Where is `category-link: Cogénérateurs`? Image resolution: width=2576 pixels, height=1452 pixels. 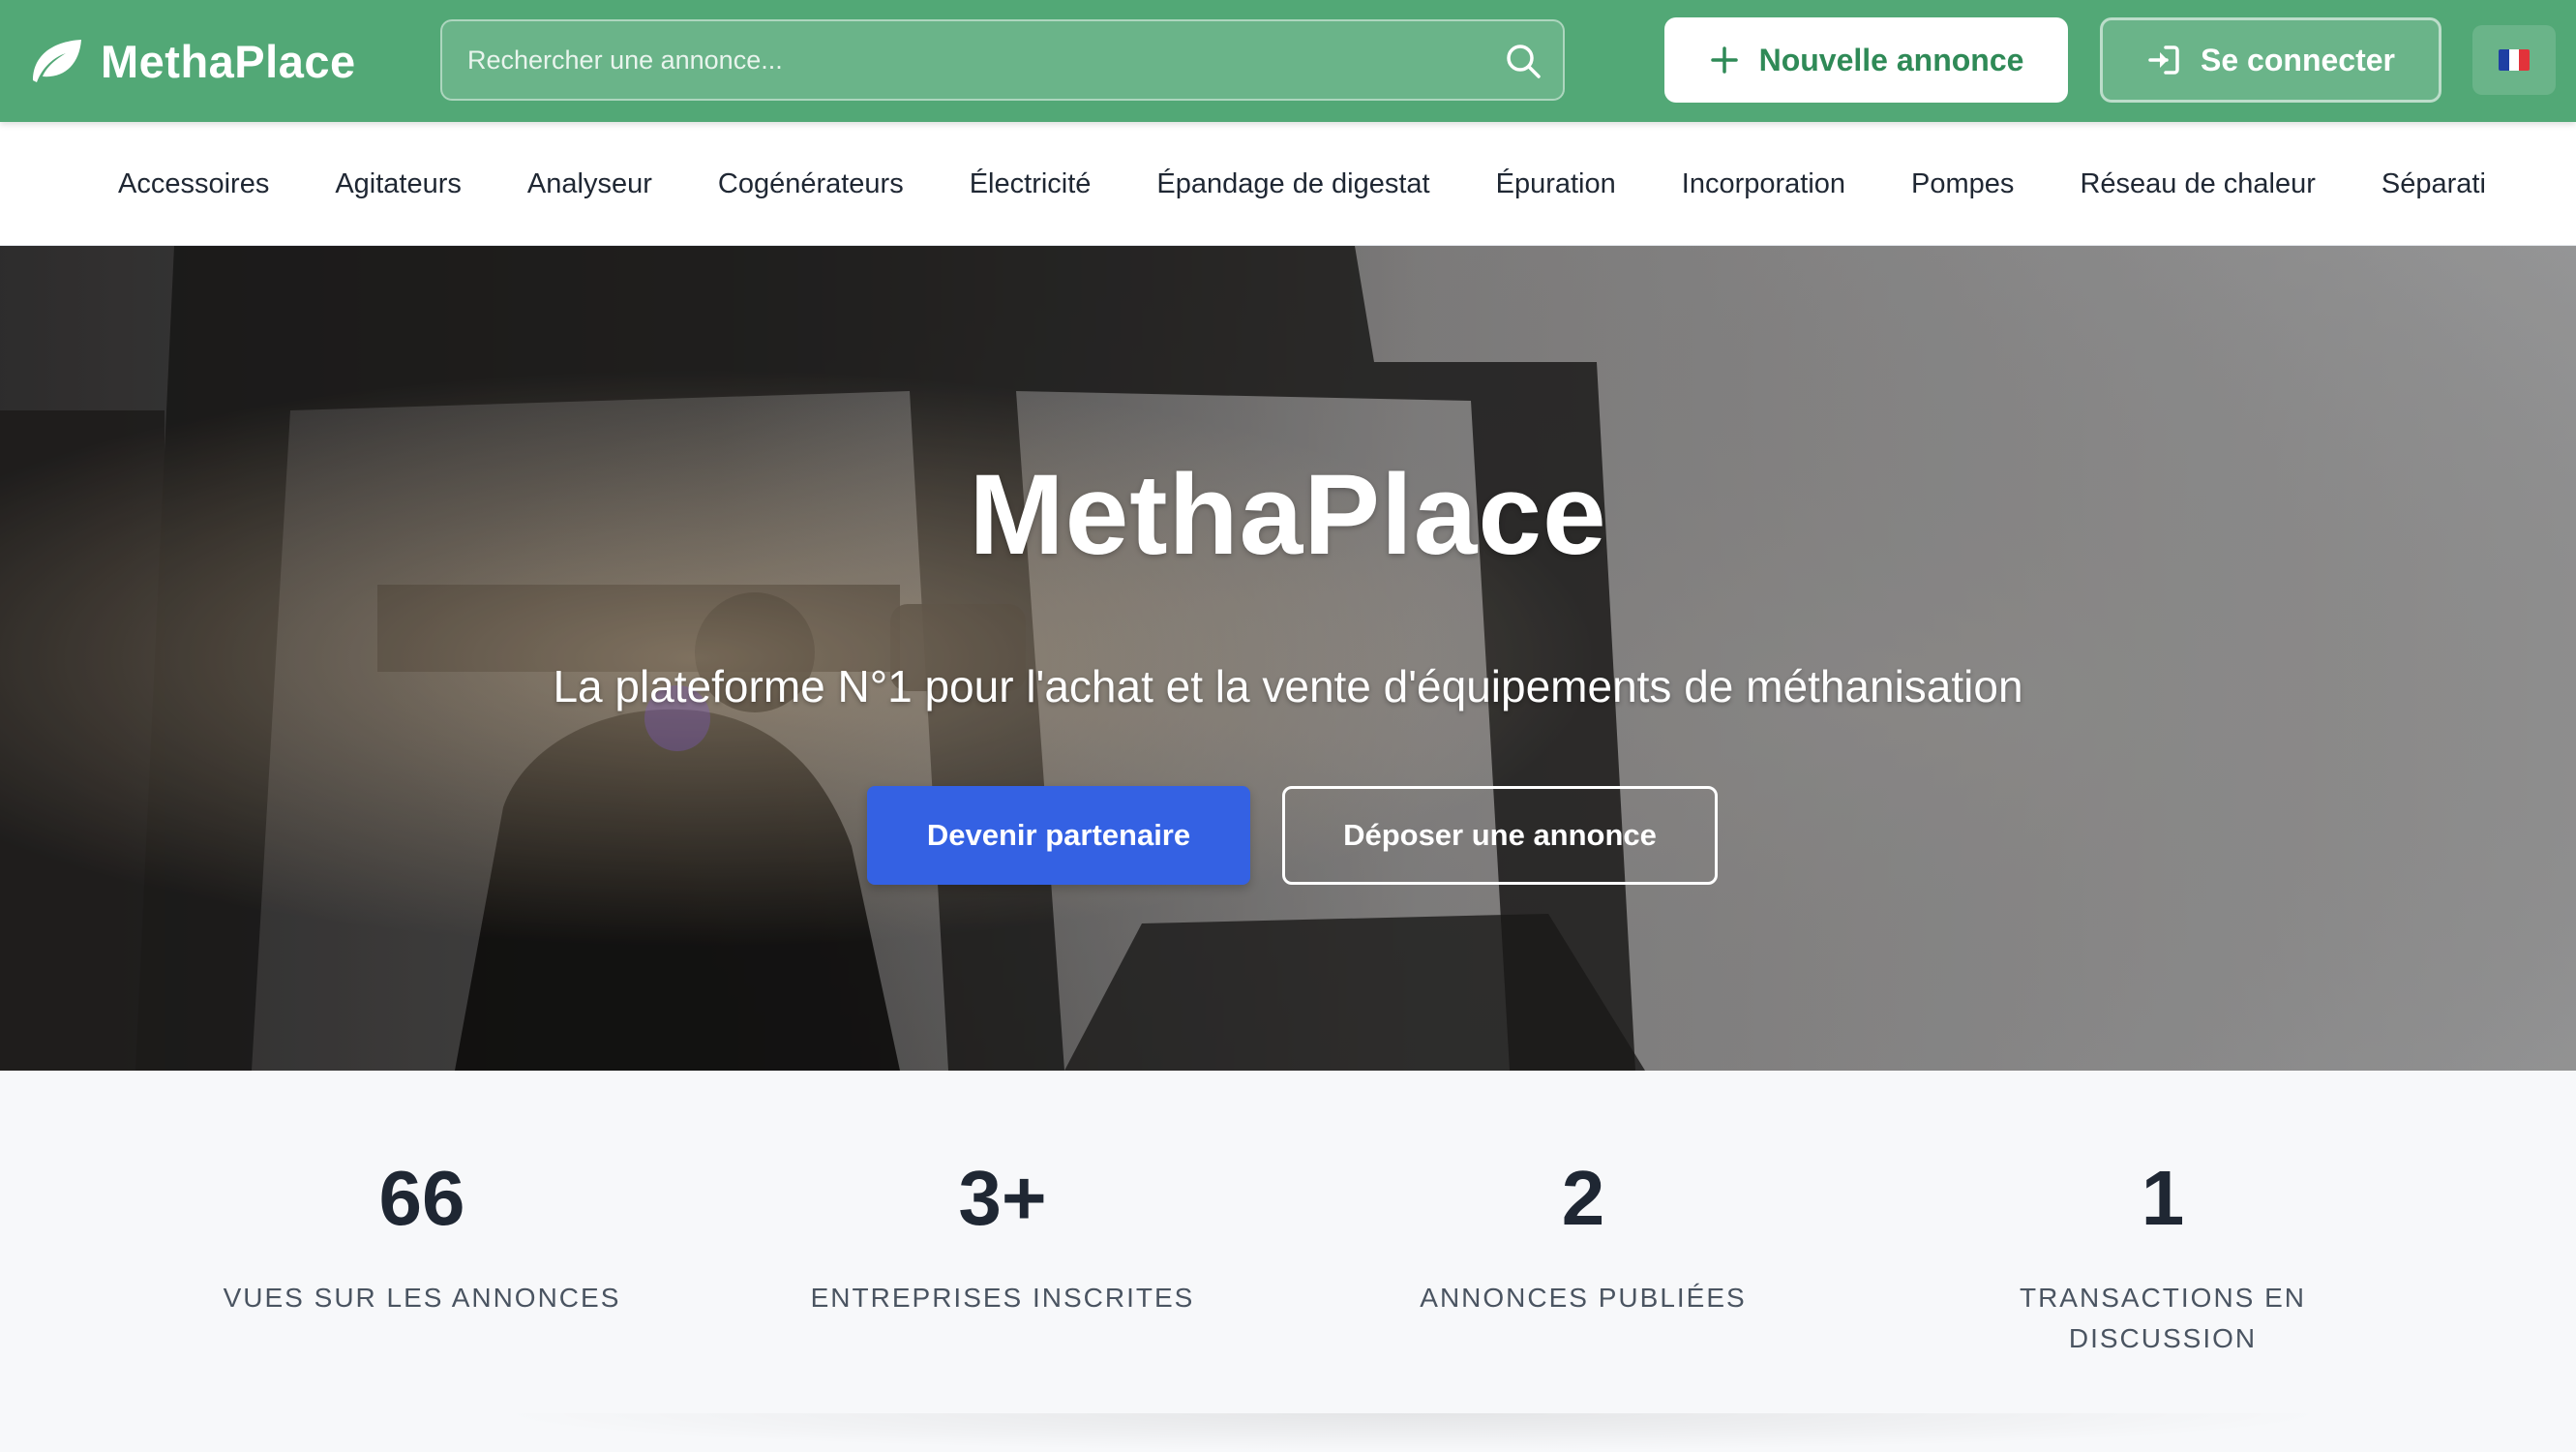
category-link: Cogénérateurs is located at coordinates (811, 184).